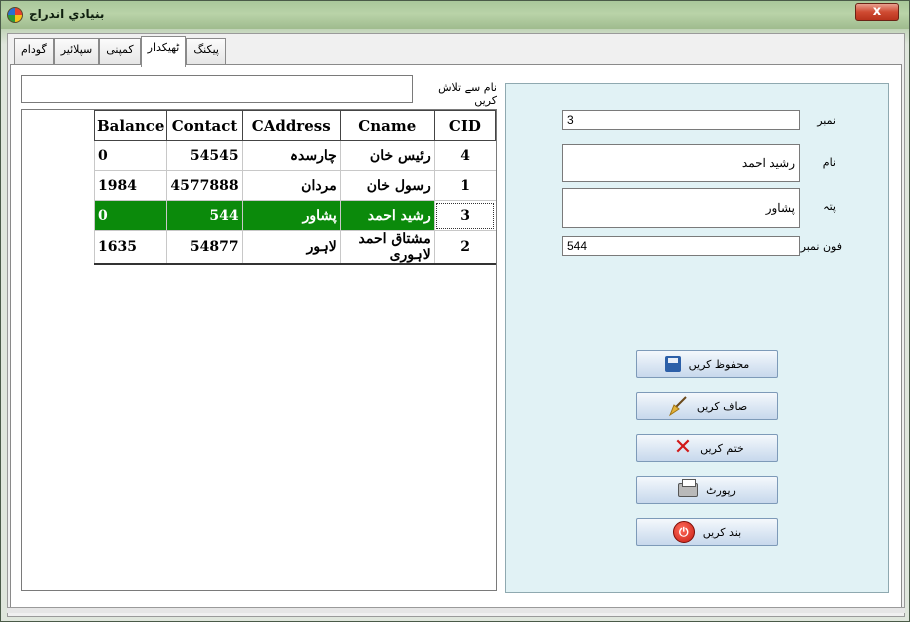 The image size is (910, 622). What do you see at coordinates (387, 185) in the screenshot?
I see `cell-cname: رسول خان` at bounding box center [387, 185].